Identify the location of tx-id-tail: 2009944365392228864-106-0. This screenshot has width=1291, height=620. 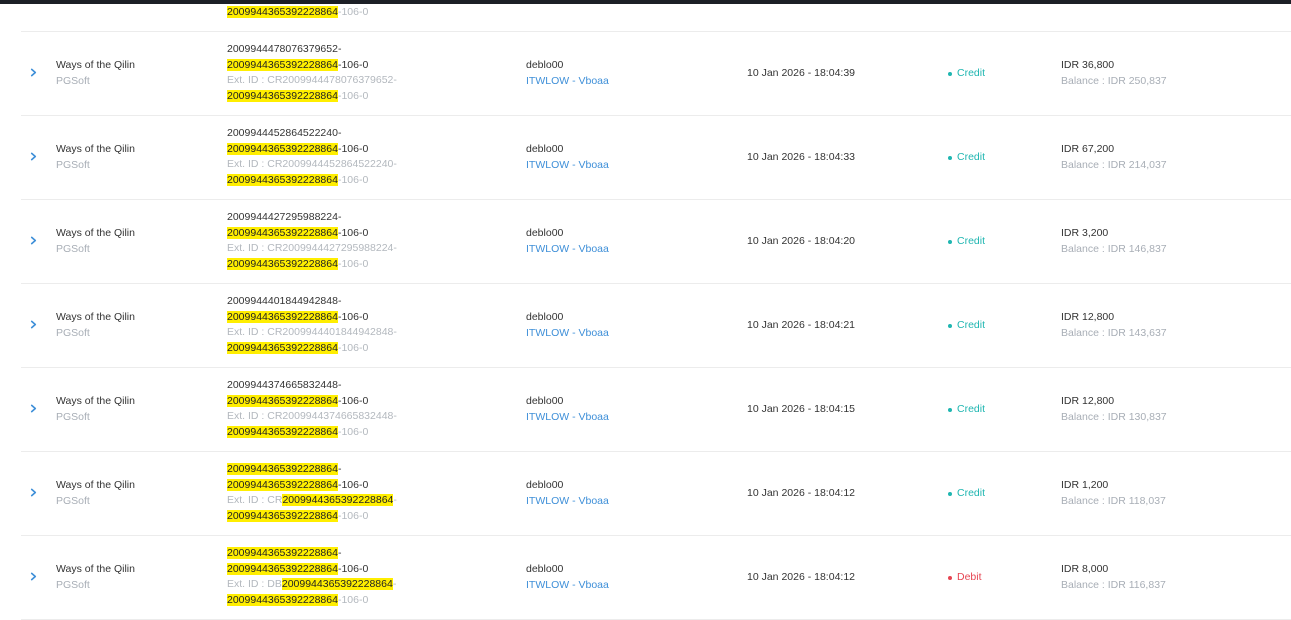
(297, 13).